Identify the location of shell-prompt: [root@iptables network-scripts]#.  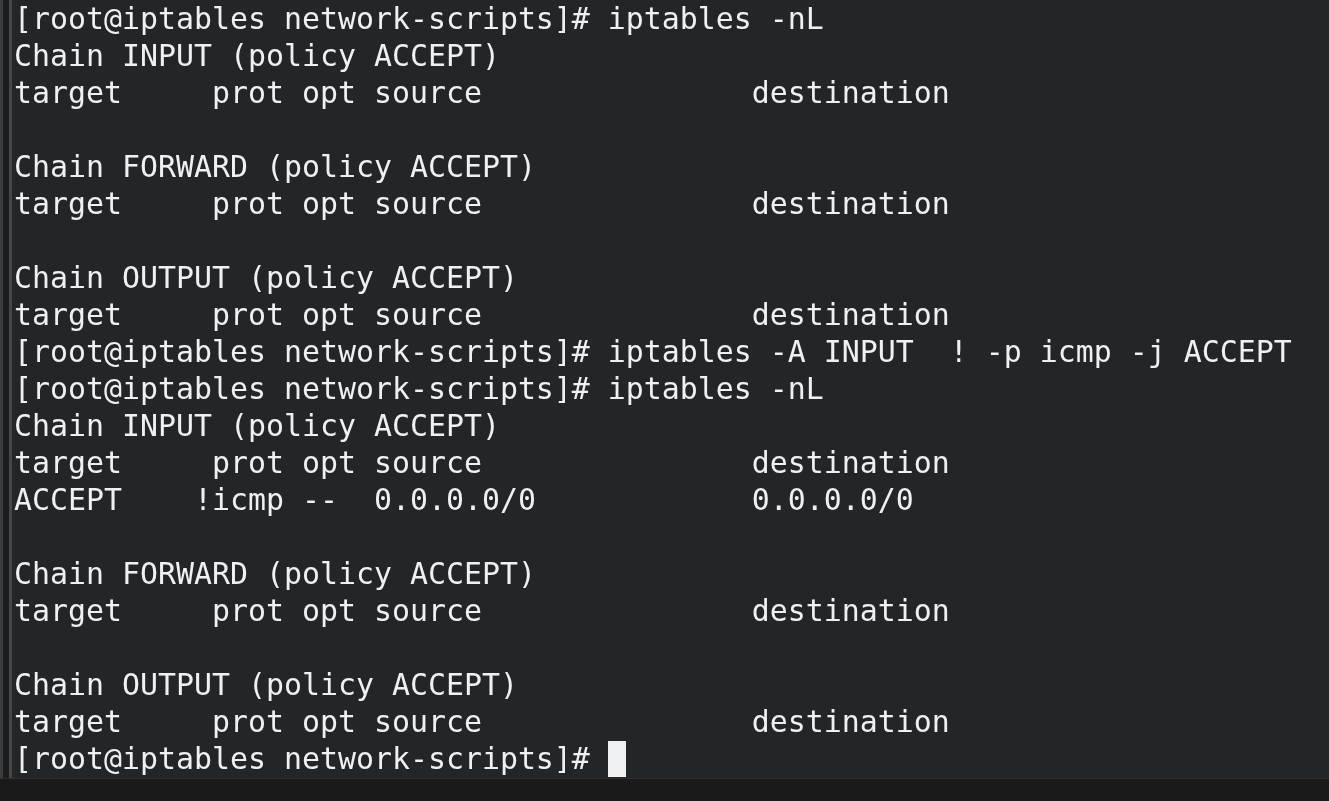
(302, 758).